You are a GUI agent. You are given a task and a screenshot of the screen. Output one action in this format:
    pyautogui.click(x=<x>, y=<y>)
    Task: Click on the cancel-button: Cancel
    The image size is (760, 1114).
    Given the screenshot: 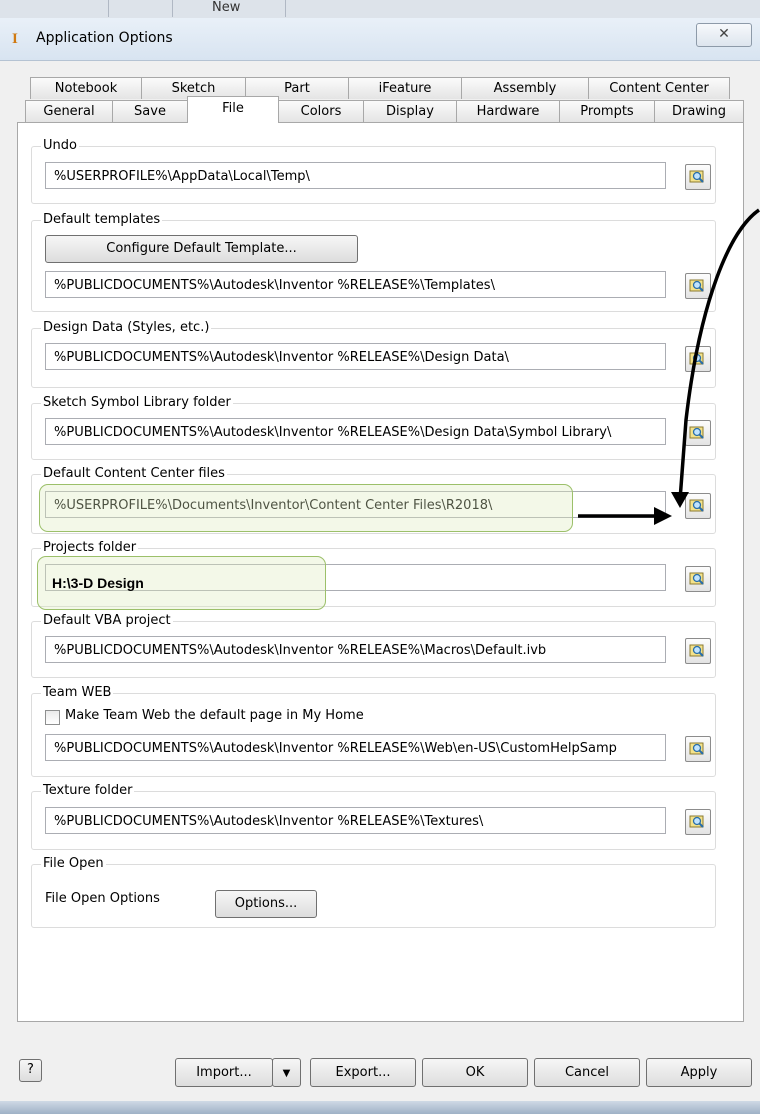 What is the action you would take?
    pyautogui.click(x=587, y=1072)
    